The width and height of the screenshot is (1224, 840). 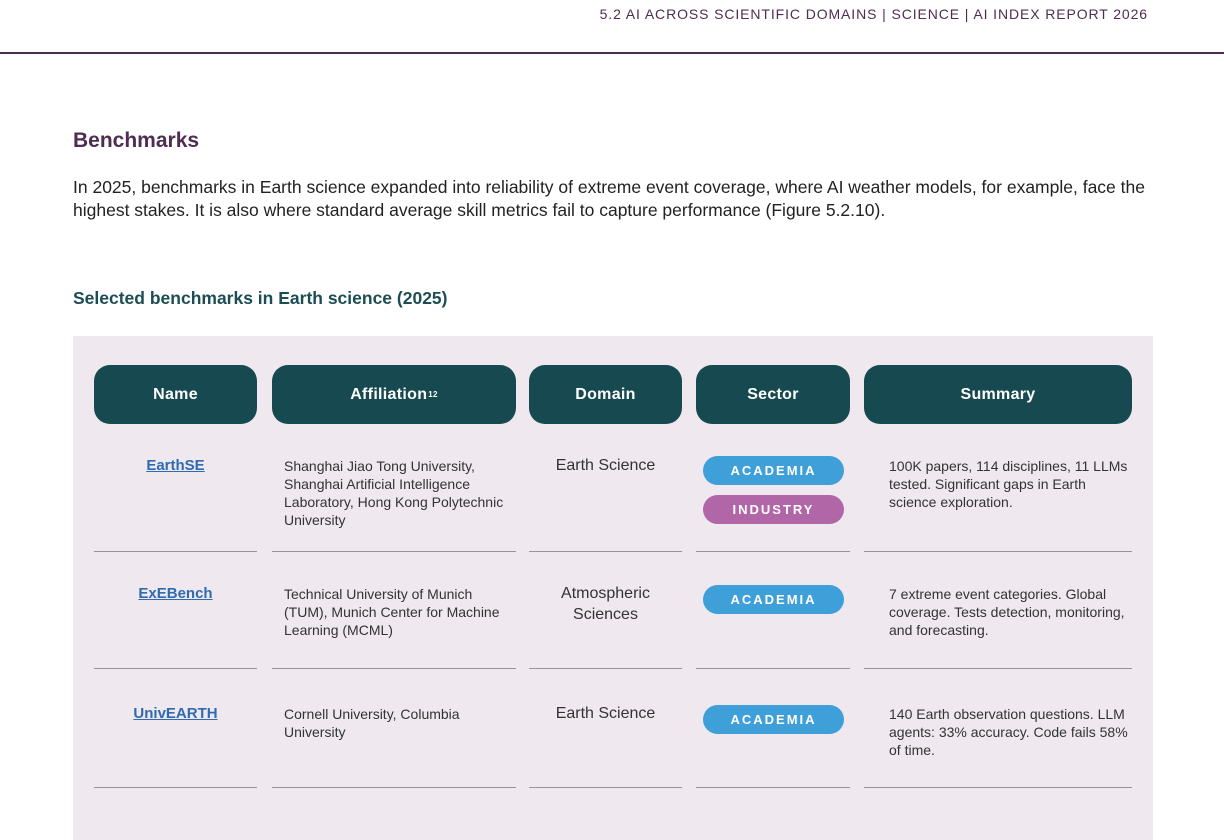 I want to click on sector-badge-industry: INDUSTRY, so click(x=773, y=509).